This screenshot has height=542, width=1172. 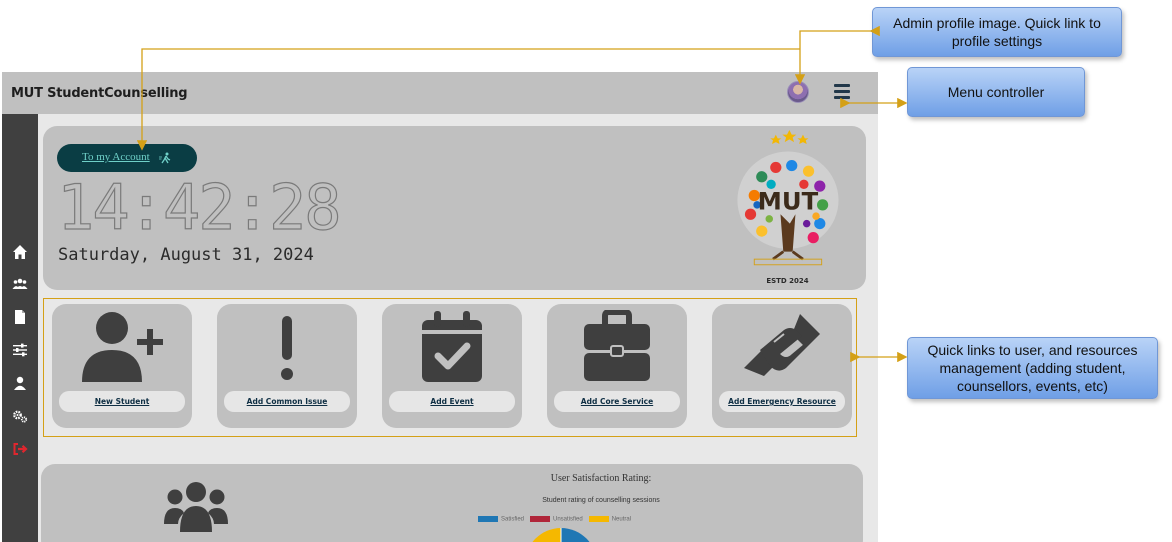 I want to click on user-icon, so click(x=20, y=383).